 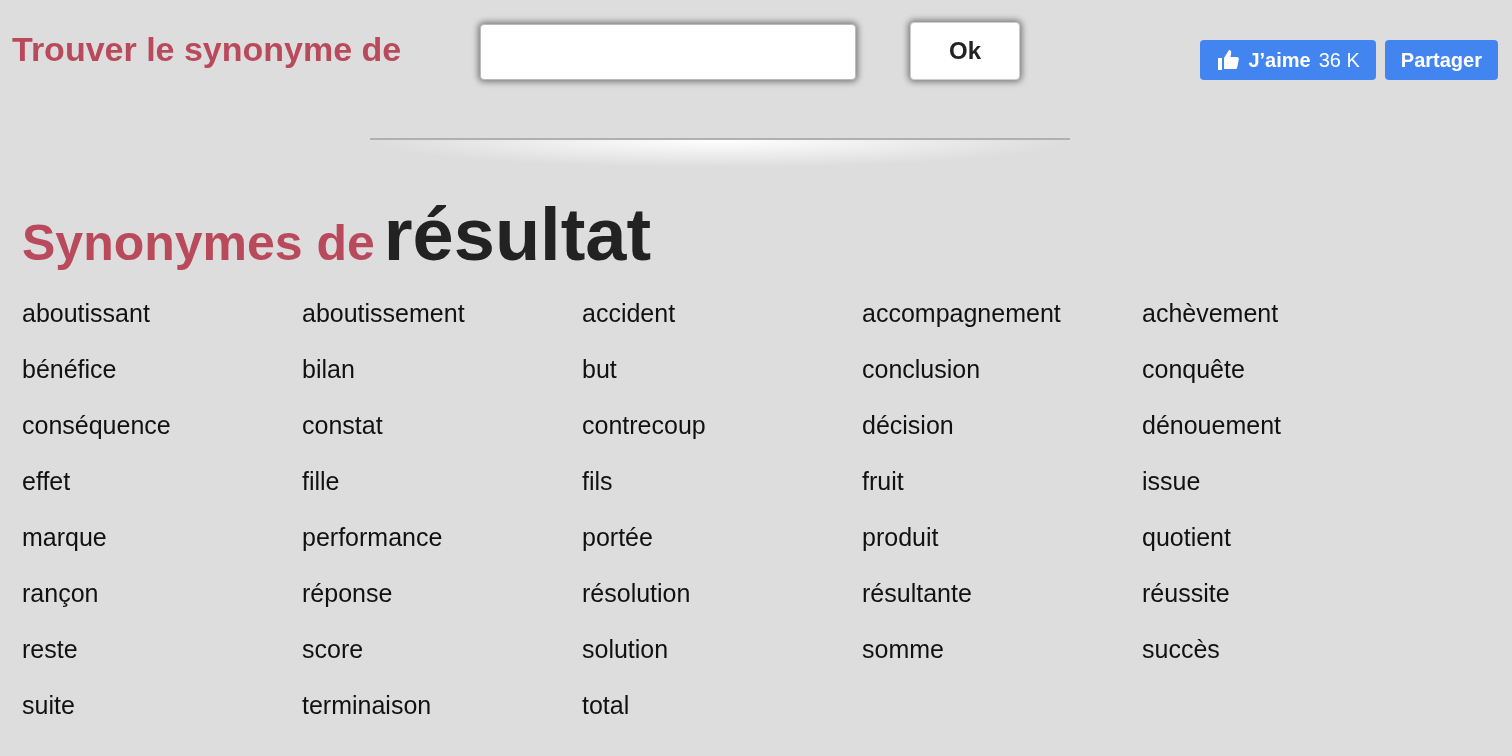 I want to click on synonym-link: portée, so click(x=617, y=538).